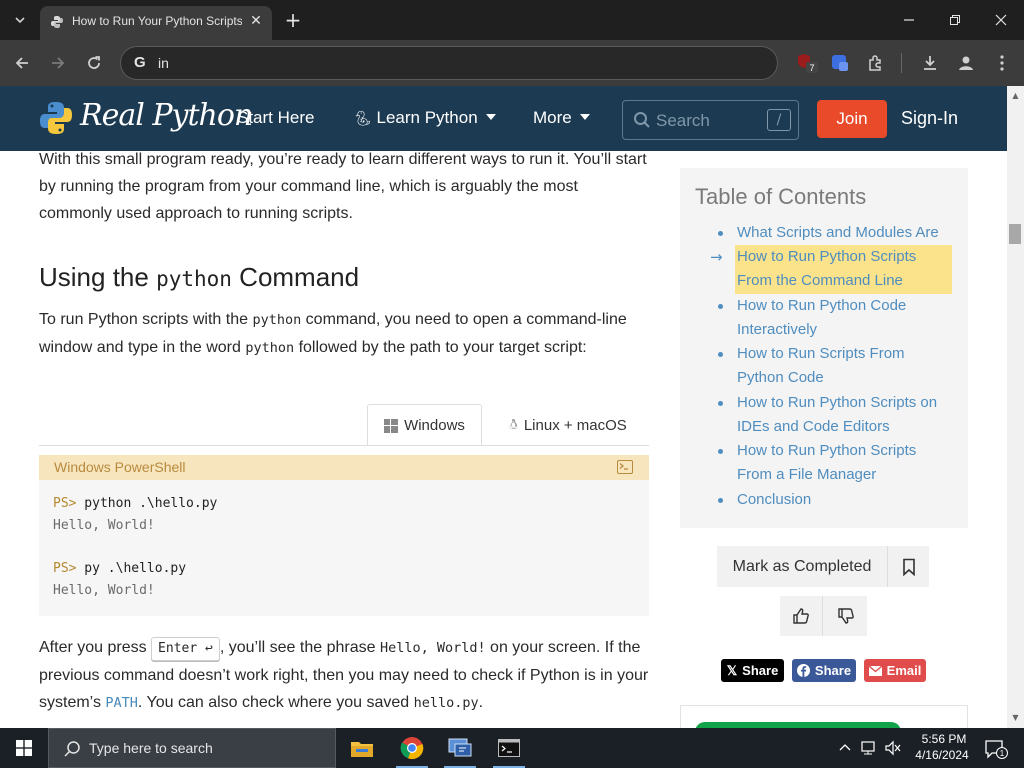 The width and height of the screenshot is (1024, 768). I want to click on volume-muted-icon, so click(893, 748).